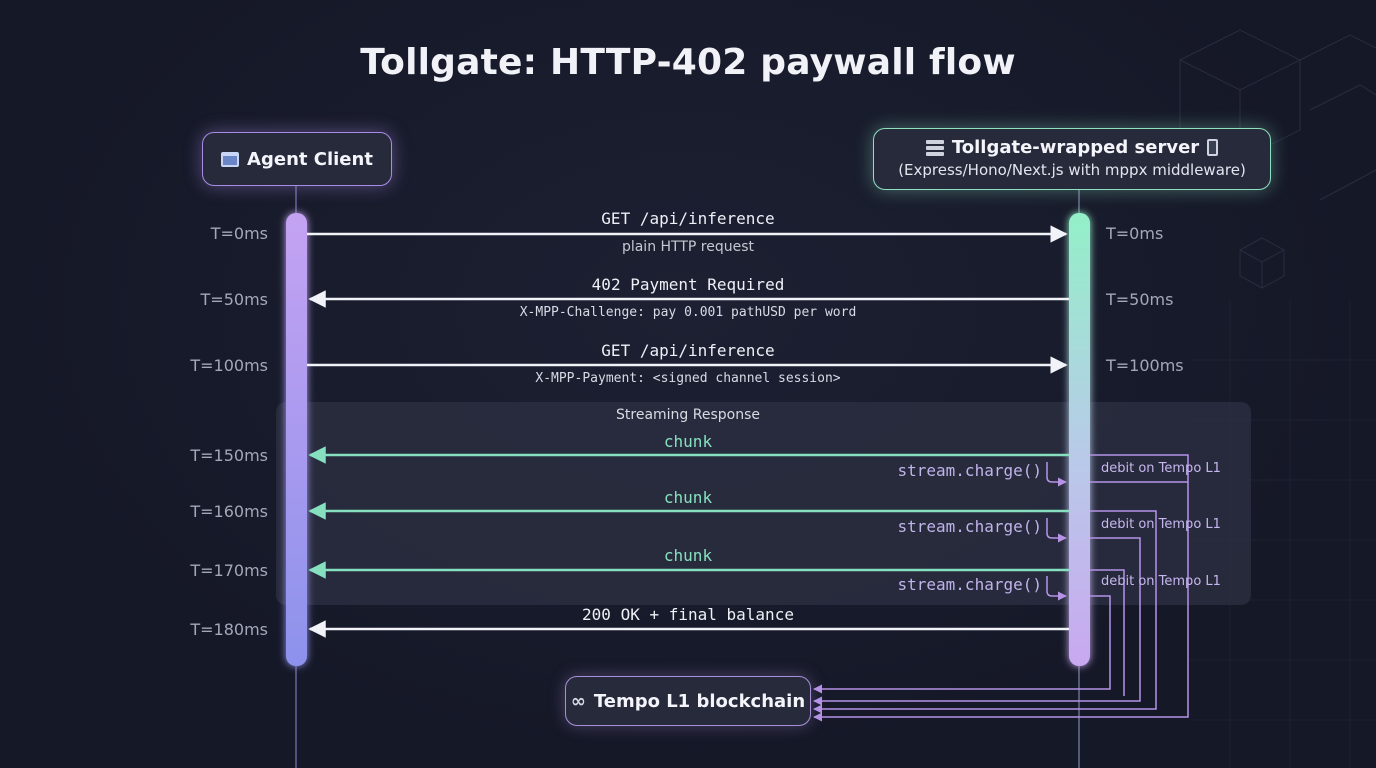  Describe the element at coordinates (688, 218) in the screenshot. I see `msg-get-inference-1: GET /api/inference` at that location.